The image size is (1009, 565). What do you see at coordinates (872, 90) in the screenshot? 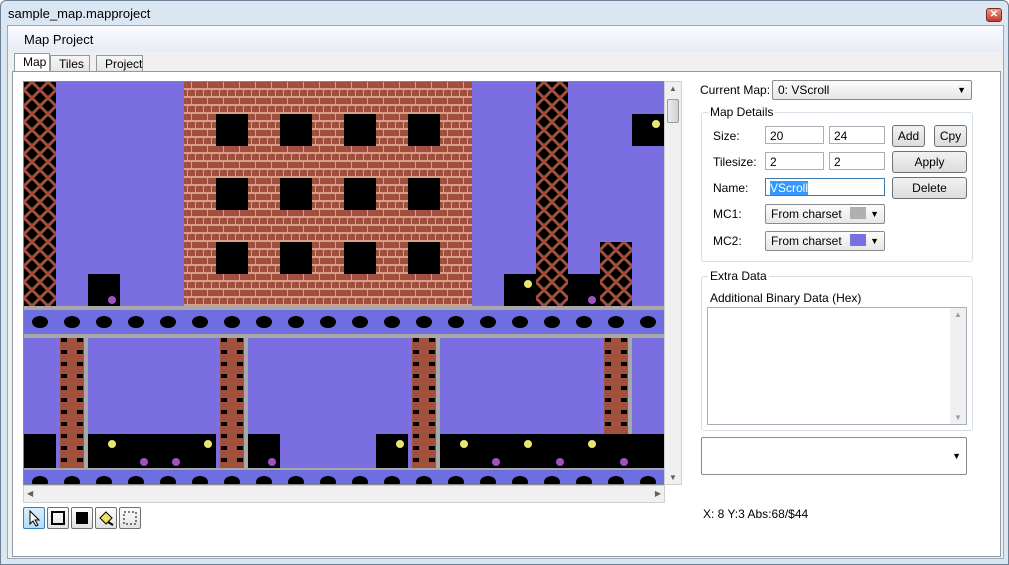
I see `current-map-select: 0: VScroll ▼` at bounding box center [872, 90].